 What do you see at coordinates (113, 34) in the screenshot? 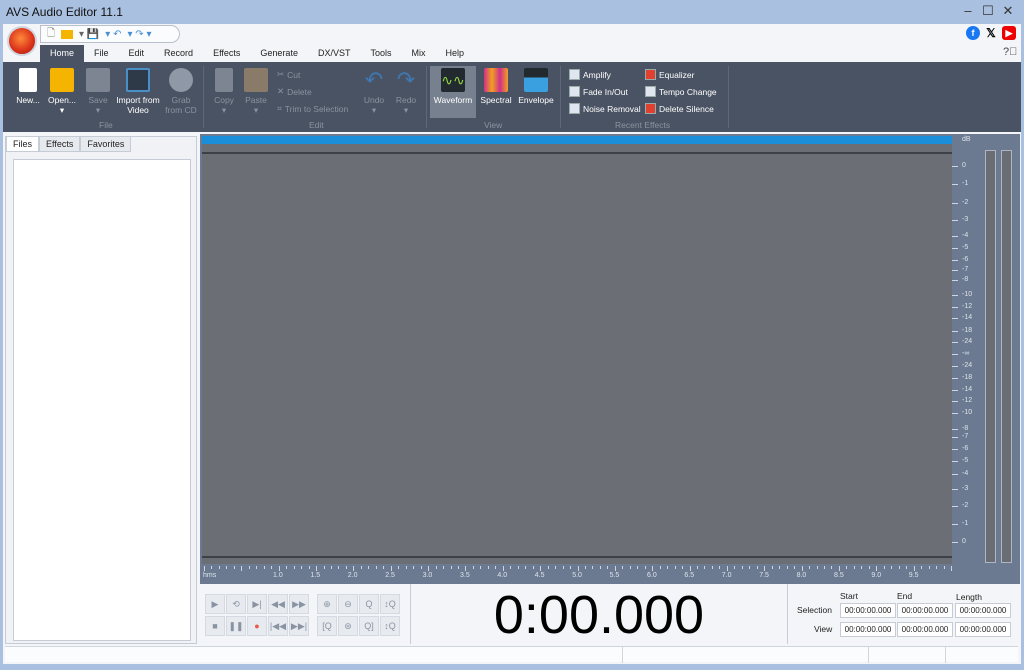
I see `undo-icon: ▾ ↶` at bounding box center [113, 34].